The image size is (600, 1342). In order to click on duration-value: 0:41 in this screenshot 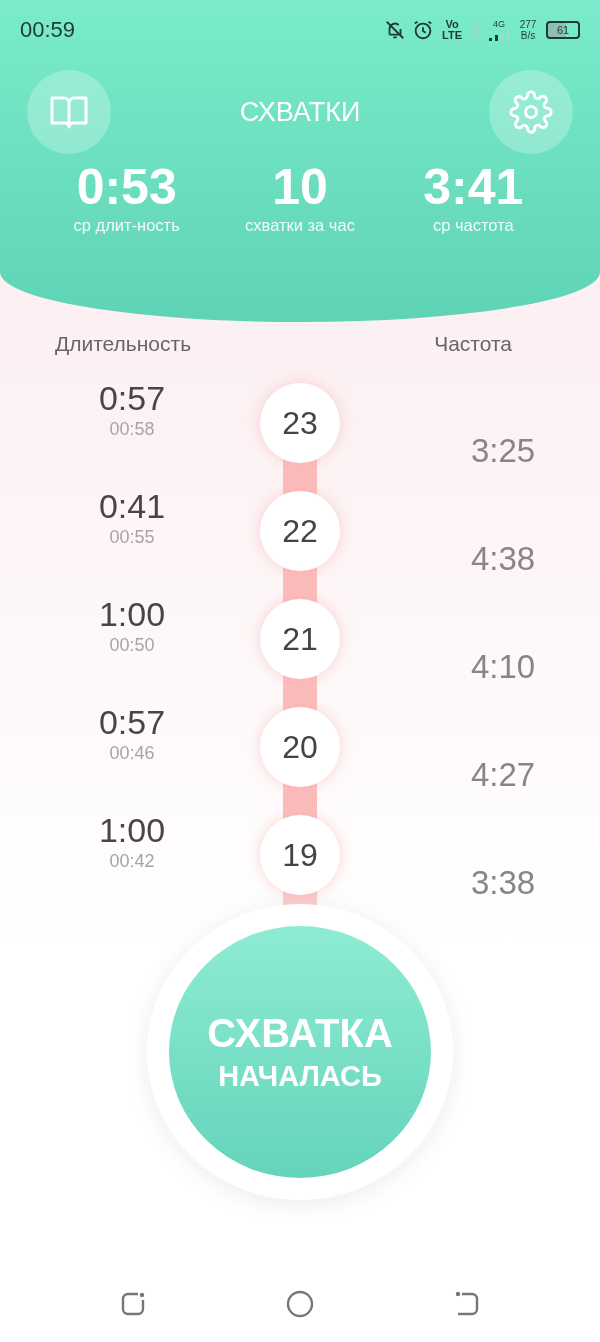, I will do `click(132, 507)`.